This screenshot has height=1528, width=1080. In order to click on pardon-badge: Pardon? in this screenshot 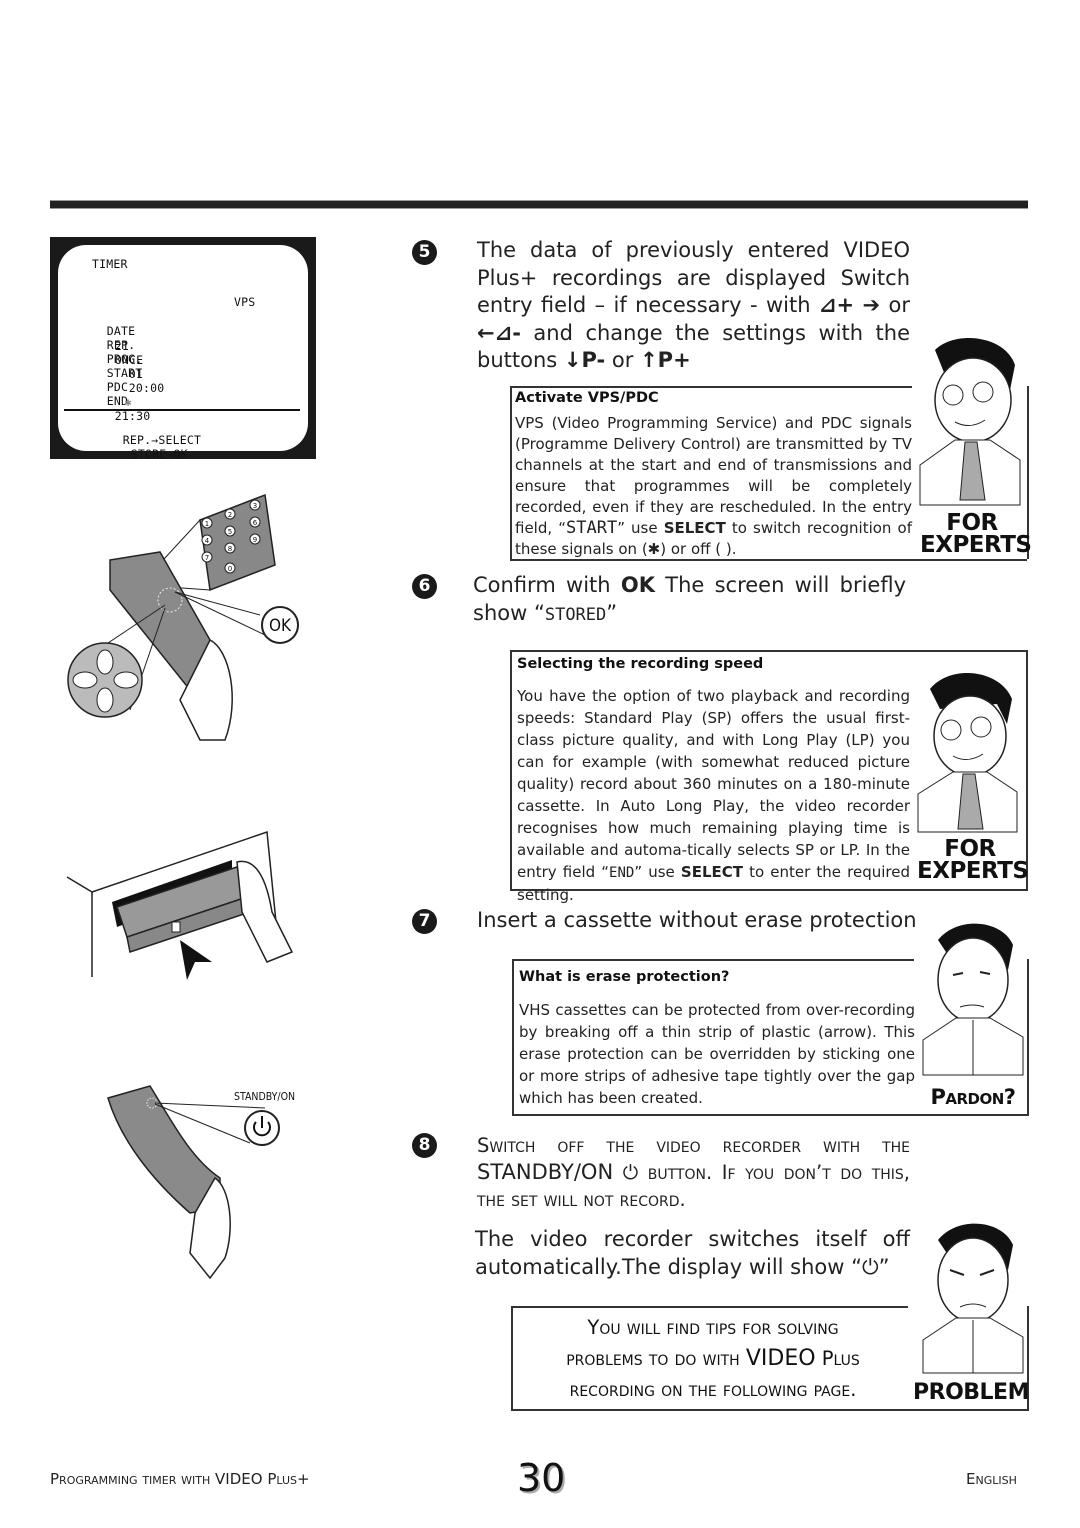, I will do `click(973, 1097)`.